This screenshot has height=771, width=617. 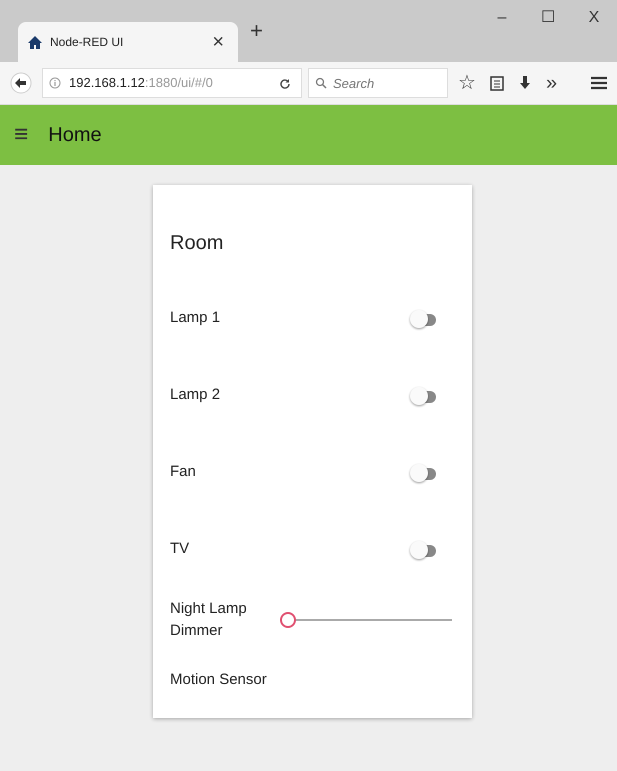 What do you see at coordinates (548, 18) in the screenshot?
I see `maximize-button: ☐` at bounding box center [548, 18].